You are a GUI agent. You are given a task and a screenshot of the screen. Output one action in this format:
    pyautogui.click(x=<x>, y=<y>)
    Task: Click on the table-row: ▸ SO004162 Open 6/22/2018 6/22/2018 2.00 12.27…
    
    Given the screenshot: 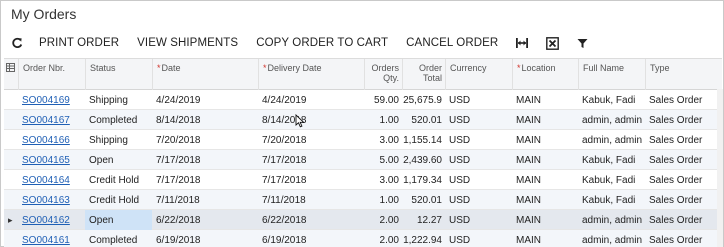 What is the action you would take?
    pyautogui.click(x=363, y=220)
    